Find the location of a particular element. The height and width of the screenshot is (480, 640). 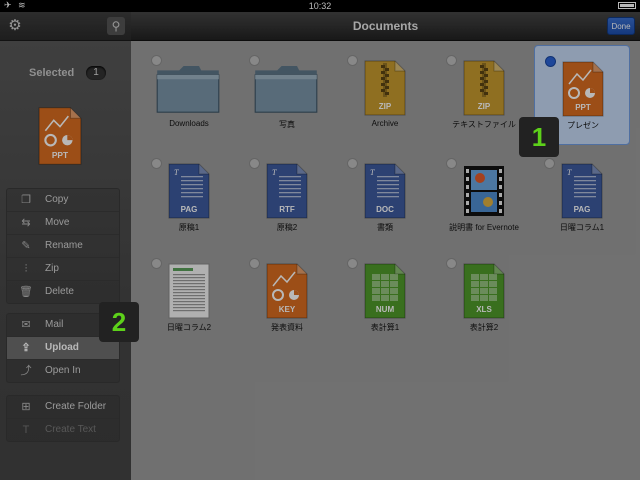

nav-bar: Documents Done is located at coordinates (385, 26).